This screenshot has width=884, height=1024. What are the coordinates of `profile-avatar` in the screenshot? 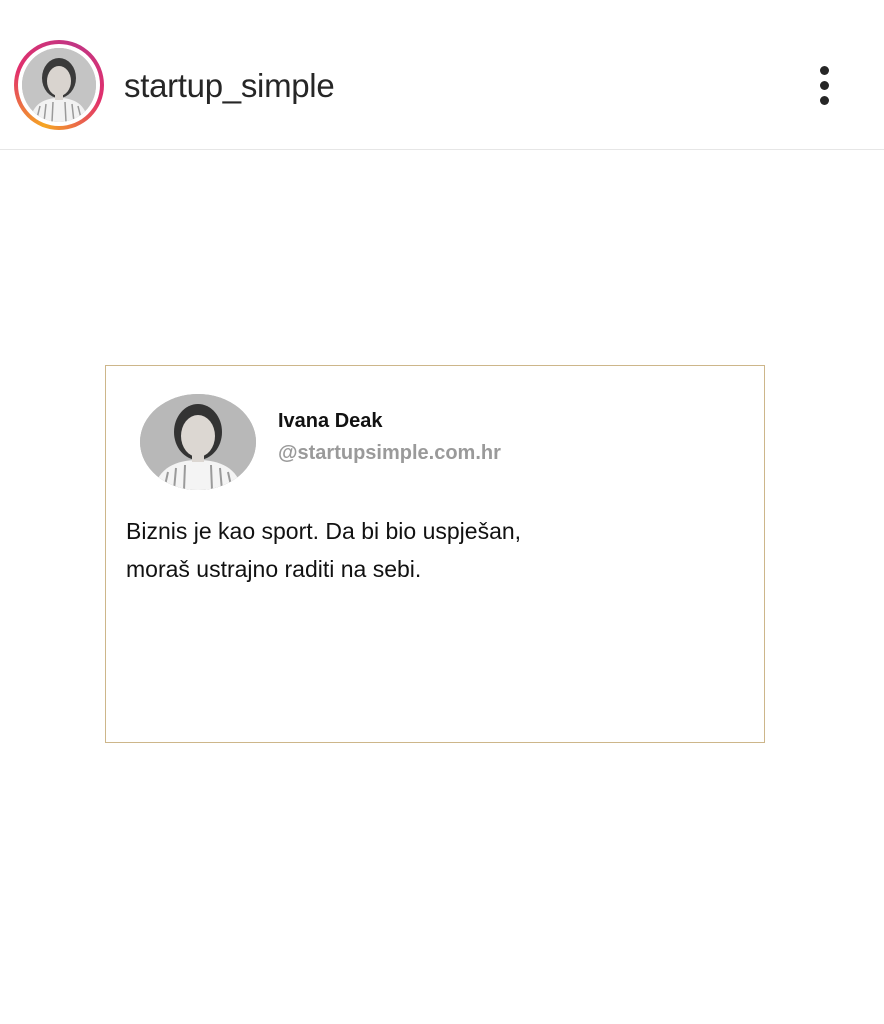 It's located at (59, 85).